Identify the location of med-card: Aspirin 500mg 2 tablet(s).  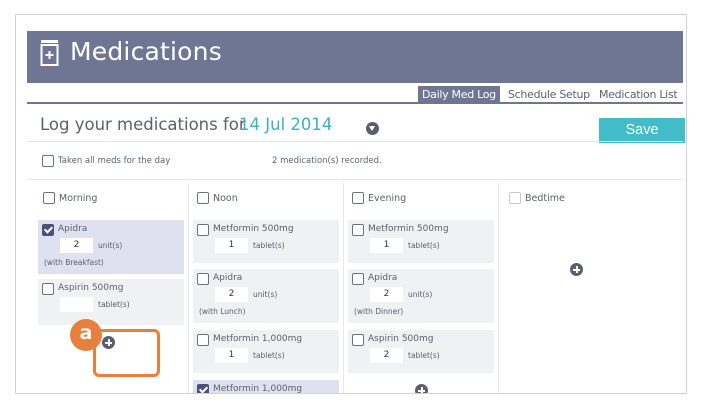
(421, 351).